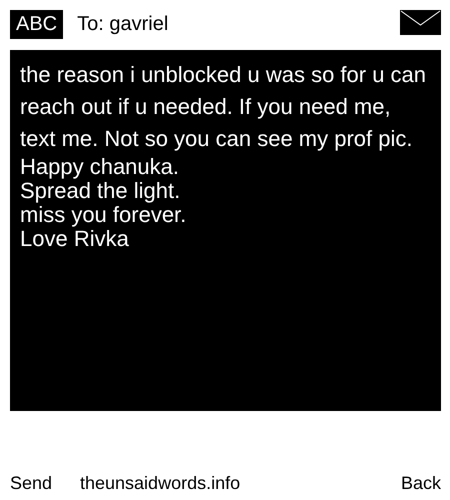 Image resolution: width=450 pixels, height=500 pixels. Describe the element at coordinates (420, 22) in the screenshot. I see `envelope-icon` at that location.